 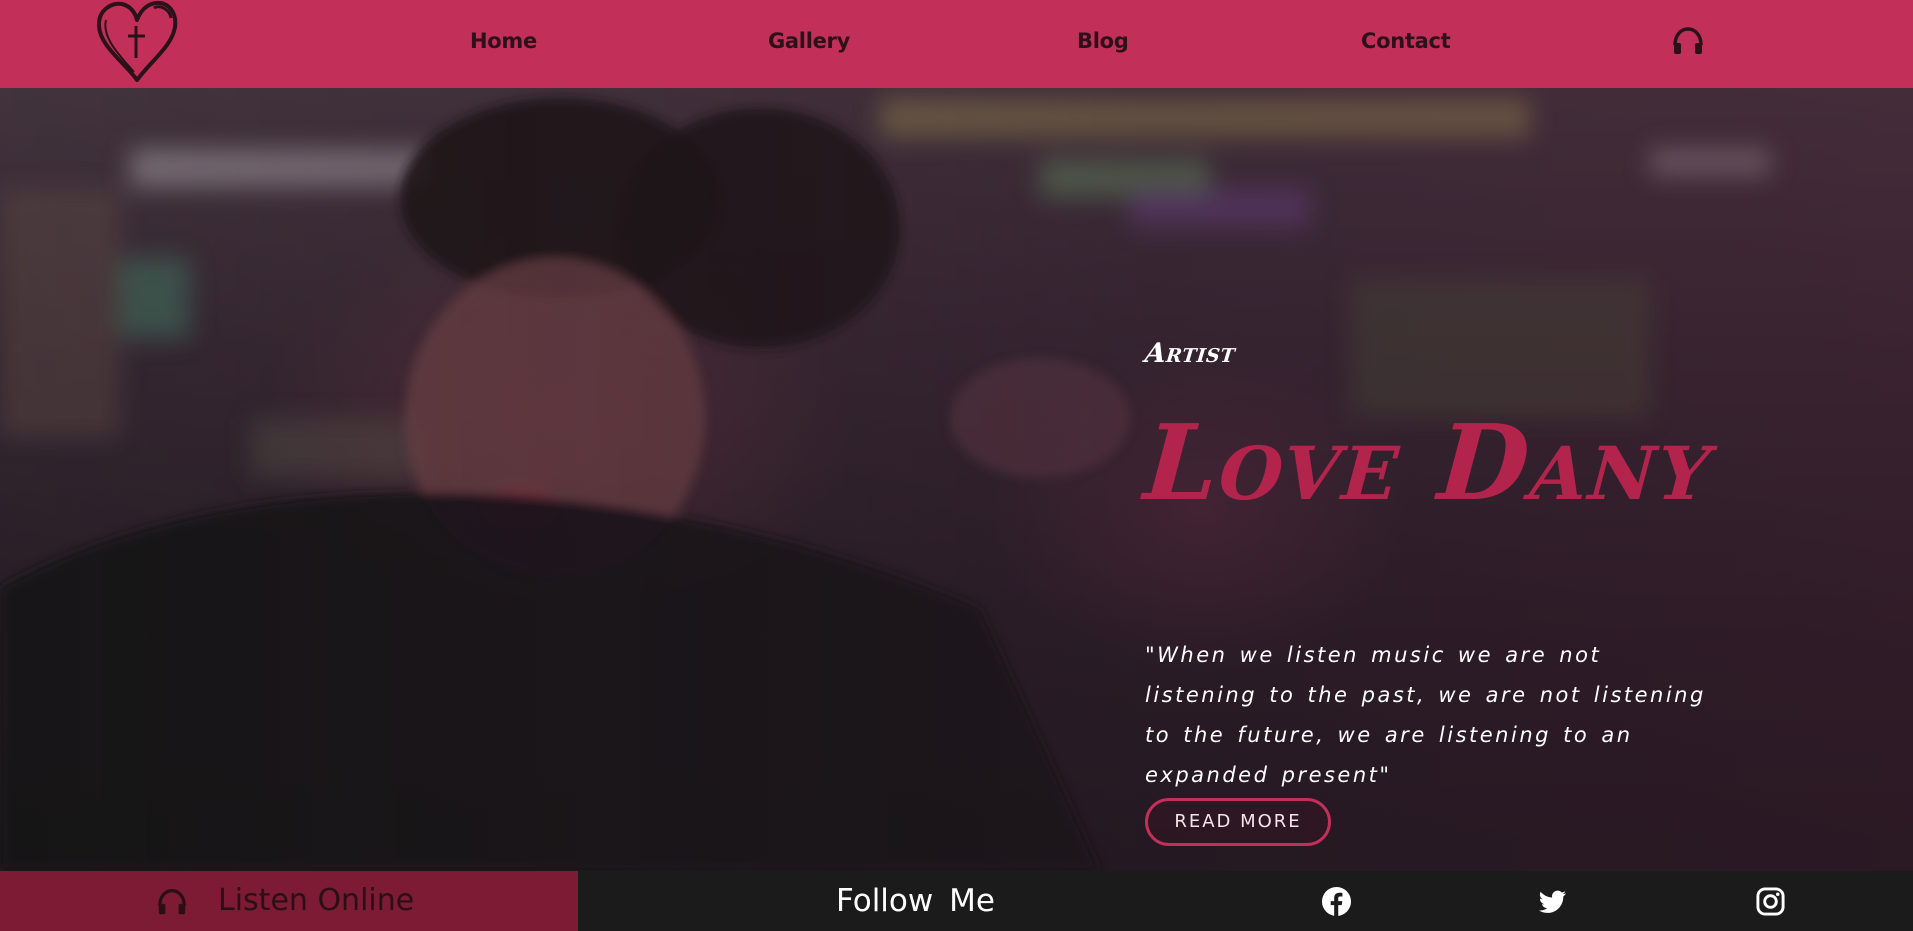 What do you see at coordinates (1406, 41) in the screenshot?
I see `nav-link-contact: Contact` at bounding box center [1406, 41].